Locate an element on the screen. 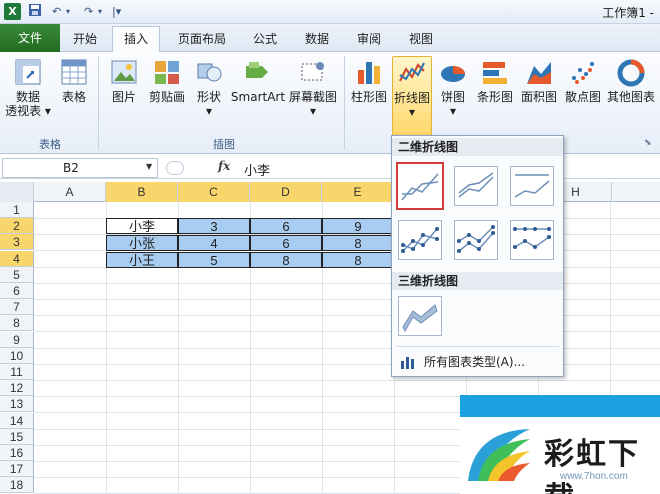  100-stacked-line-option is located at coordinates (532, 186).